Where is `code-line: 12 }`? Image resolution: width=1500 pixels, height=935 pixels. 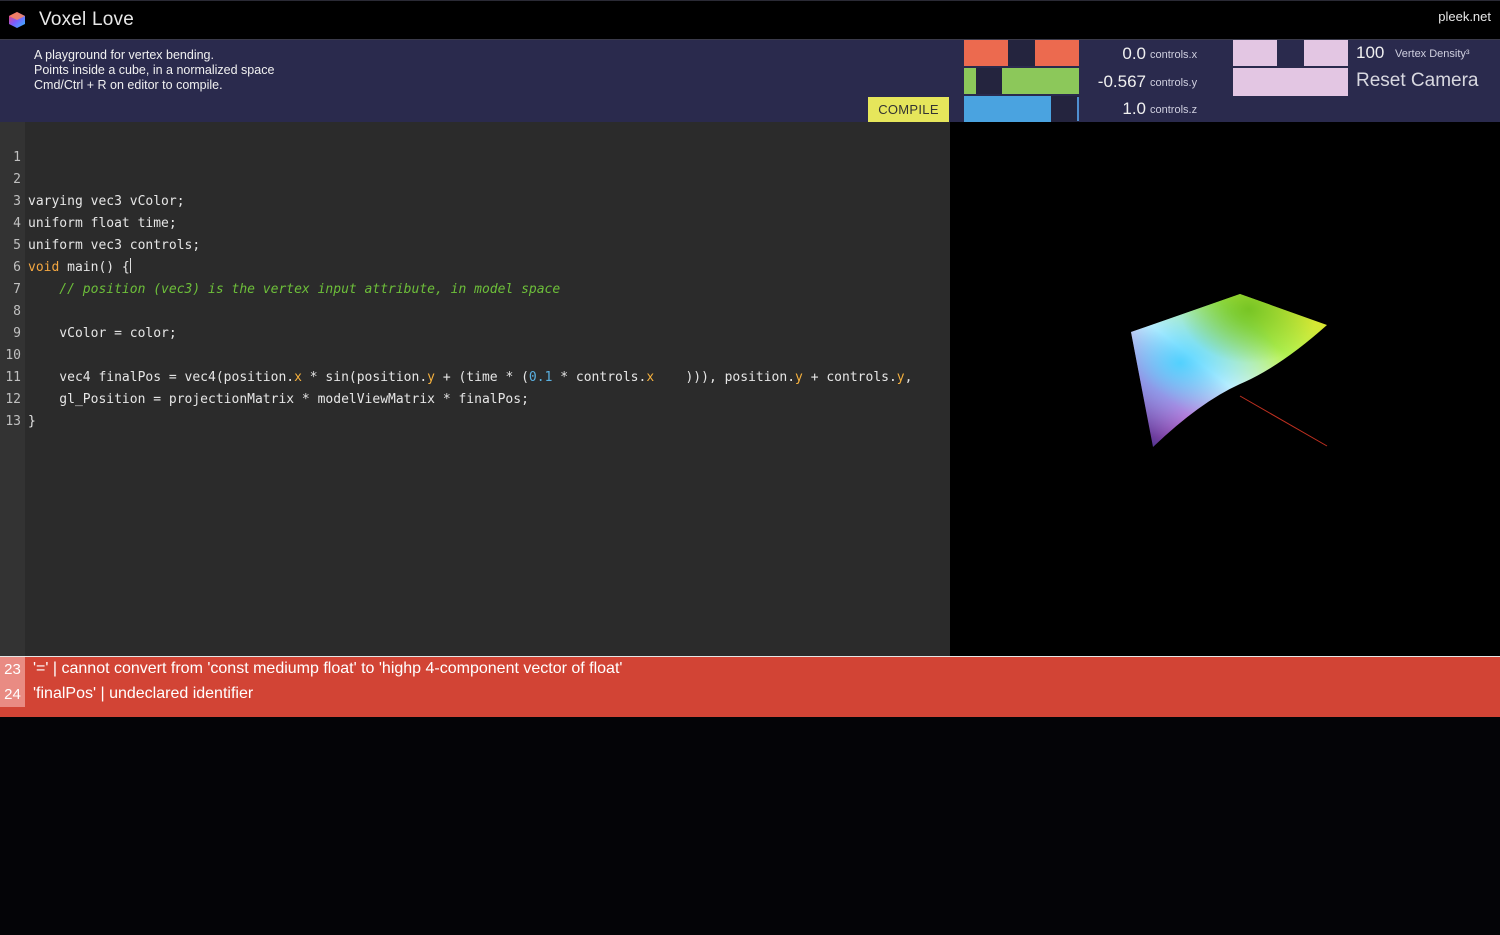
code-line: 12 } is located at coordinates (475, 398).